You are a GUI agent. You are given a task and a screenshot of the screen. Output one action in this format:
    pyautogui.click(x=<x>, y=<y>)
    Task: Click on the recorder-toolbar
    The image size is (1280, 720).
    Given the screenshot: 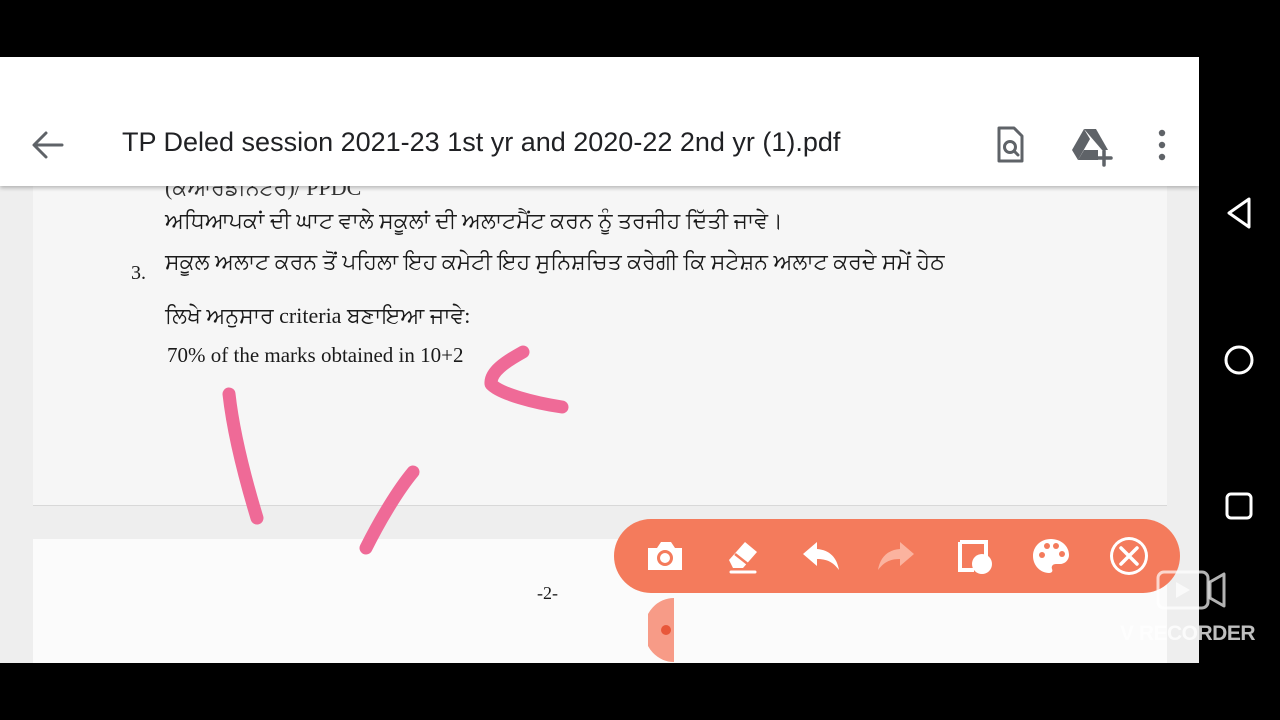 What is the action you would take?
    pyautogui.click(x=897, y=556)
    